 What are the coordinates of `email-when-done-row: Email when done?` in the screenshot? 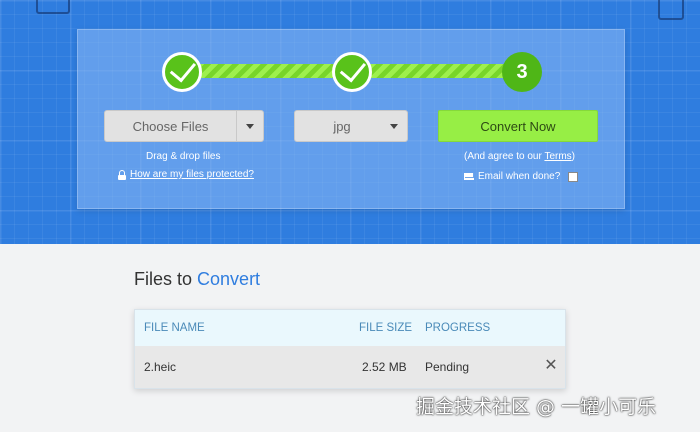 It's located at (521, 176).